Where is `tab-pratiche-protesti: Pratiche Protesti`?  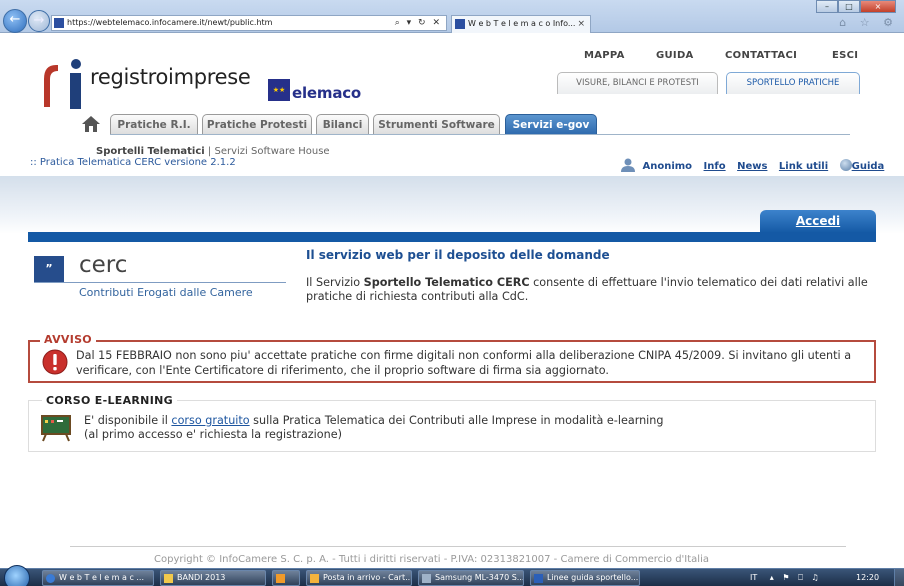
tab-pratiche-protesti: Pratiche Protesti is located at coordinates (257, 124).